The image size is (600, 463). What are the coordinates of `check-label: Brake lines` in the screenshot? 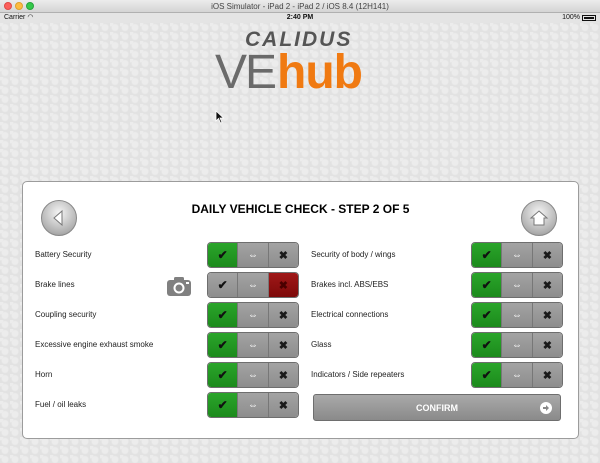 It's located at (55, 284).